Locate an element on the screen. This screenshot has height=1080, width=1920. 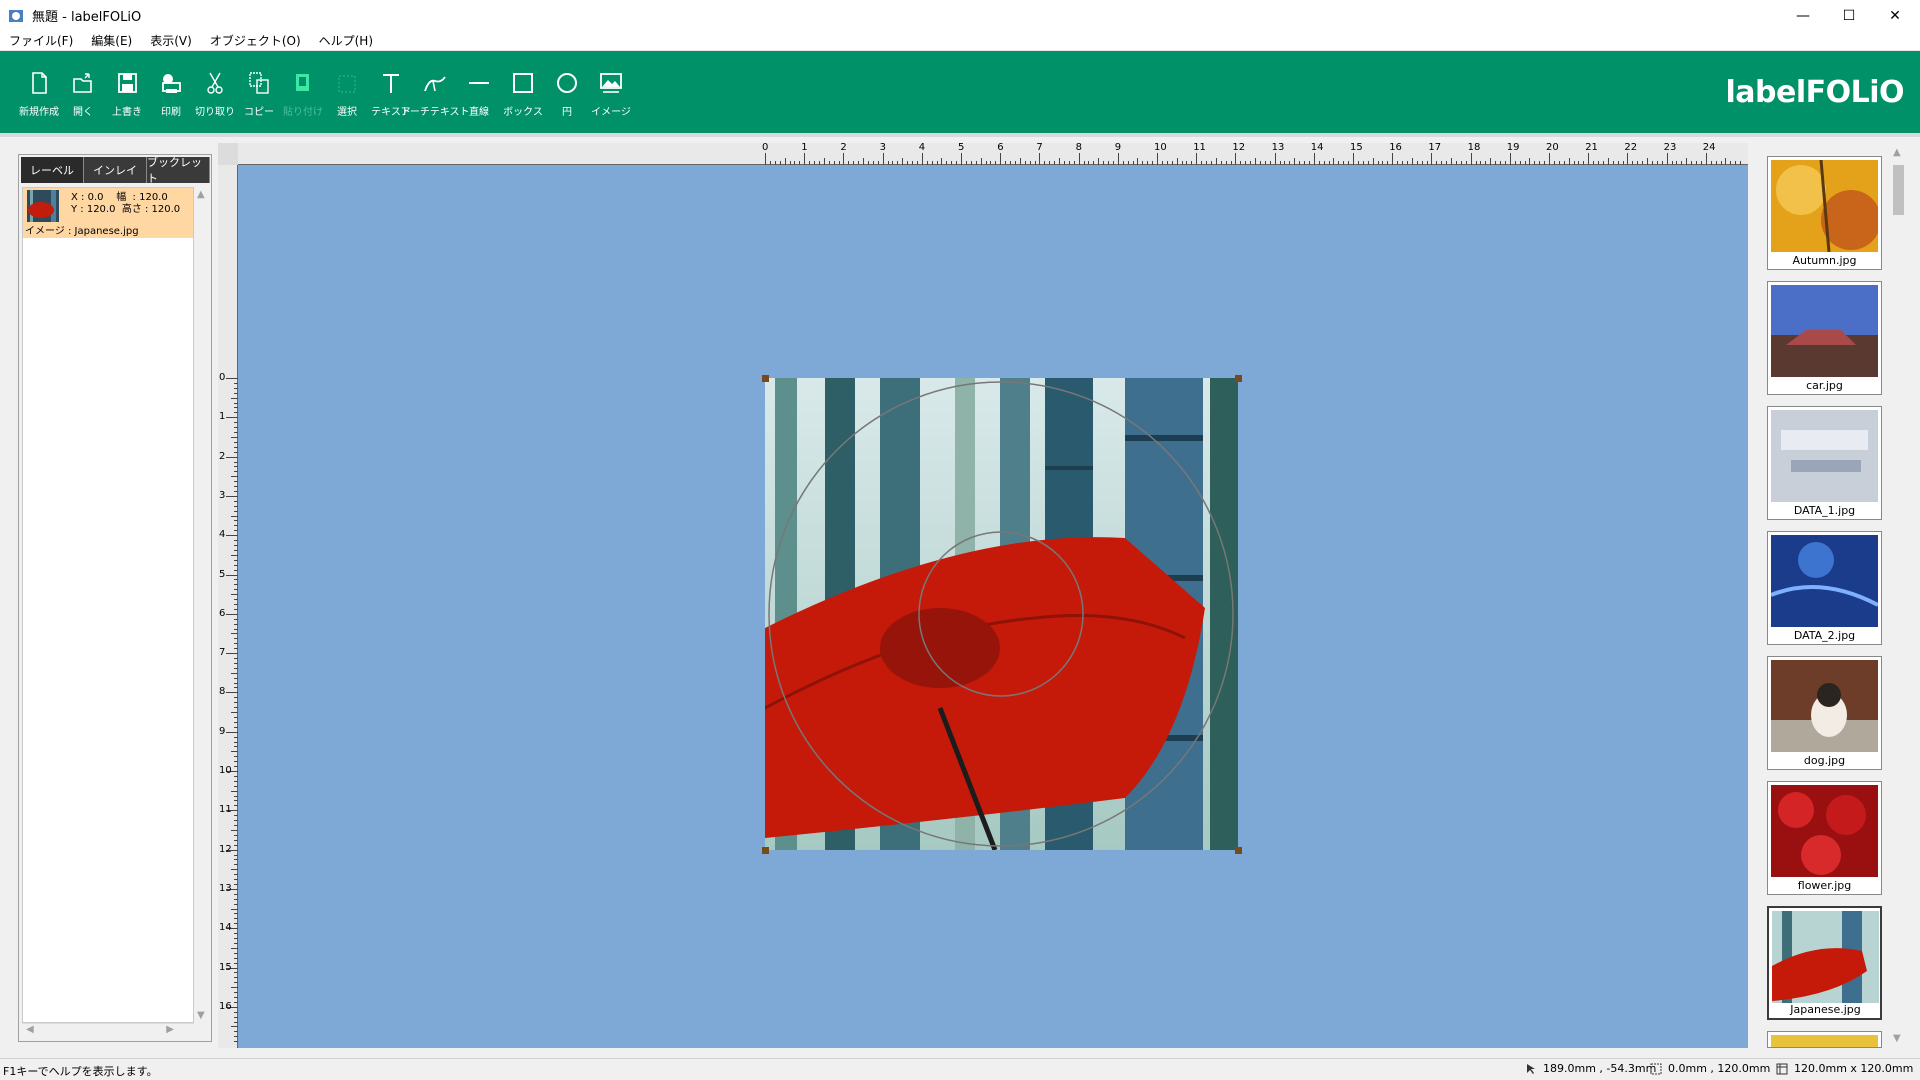
resize-handle-top-left is located at coordinates (765, 378).